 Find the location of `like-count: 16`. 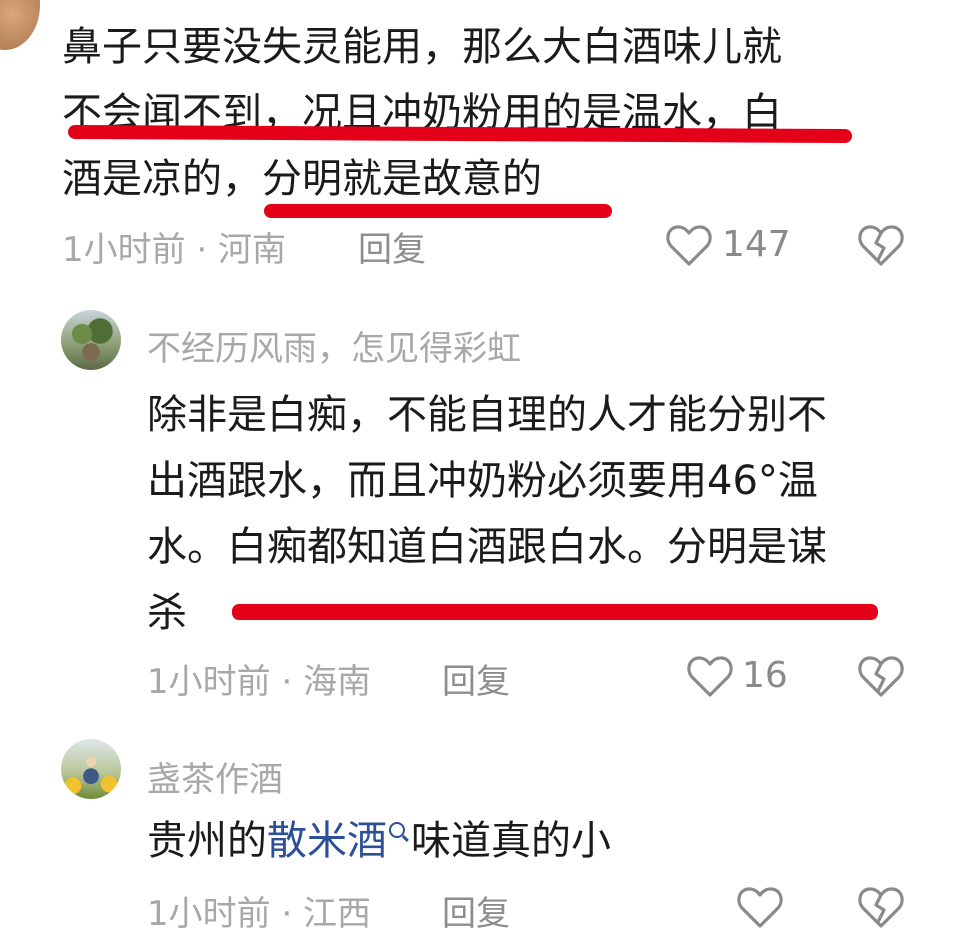

like-count: 16 is located at coordinates (765, 675).